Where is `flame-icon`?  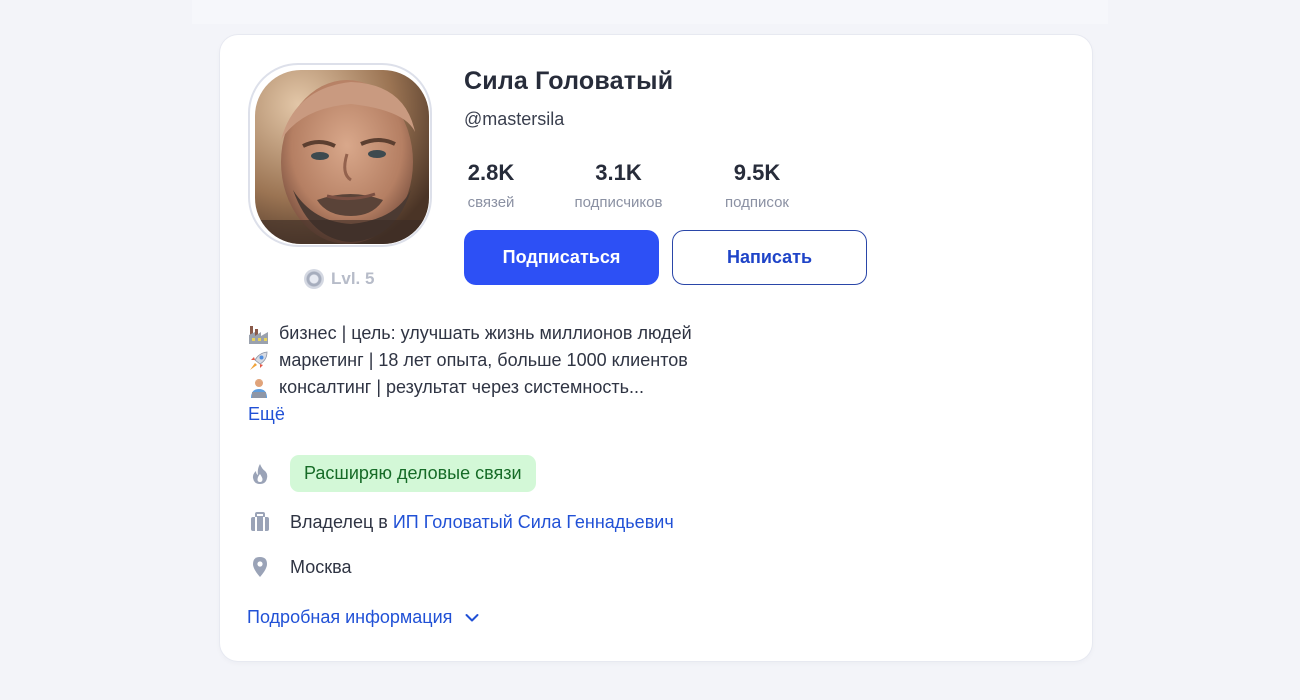
flame-icon is located at coordinates (260, 474).